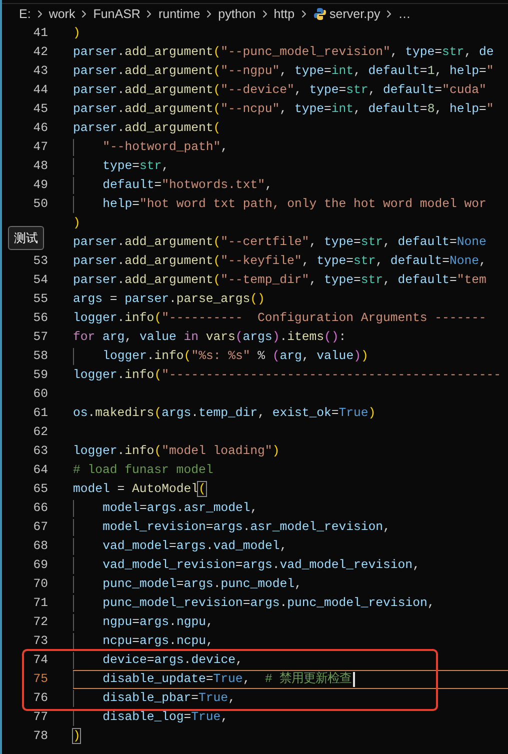  What do you see at coordinates (237, 14) in the screenshot?
I see `breadcrumb-item: python` at bounding box center [237, 14].